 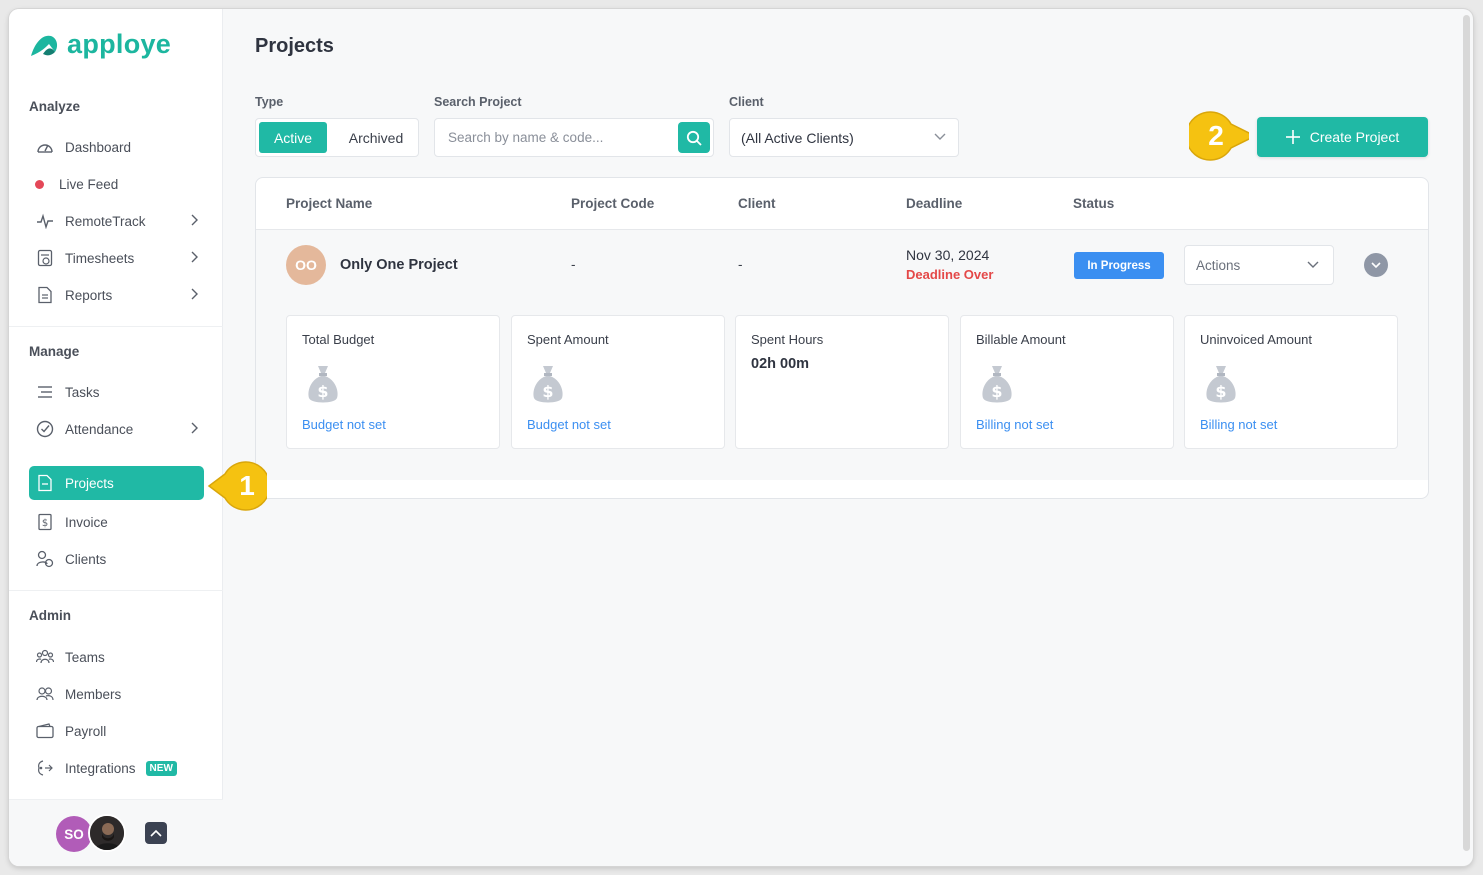 I want to click on stat-title: Billable Amount, so click(x=1021, y=339).